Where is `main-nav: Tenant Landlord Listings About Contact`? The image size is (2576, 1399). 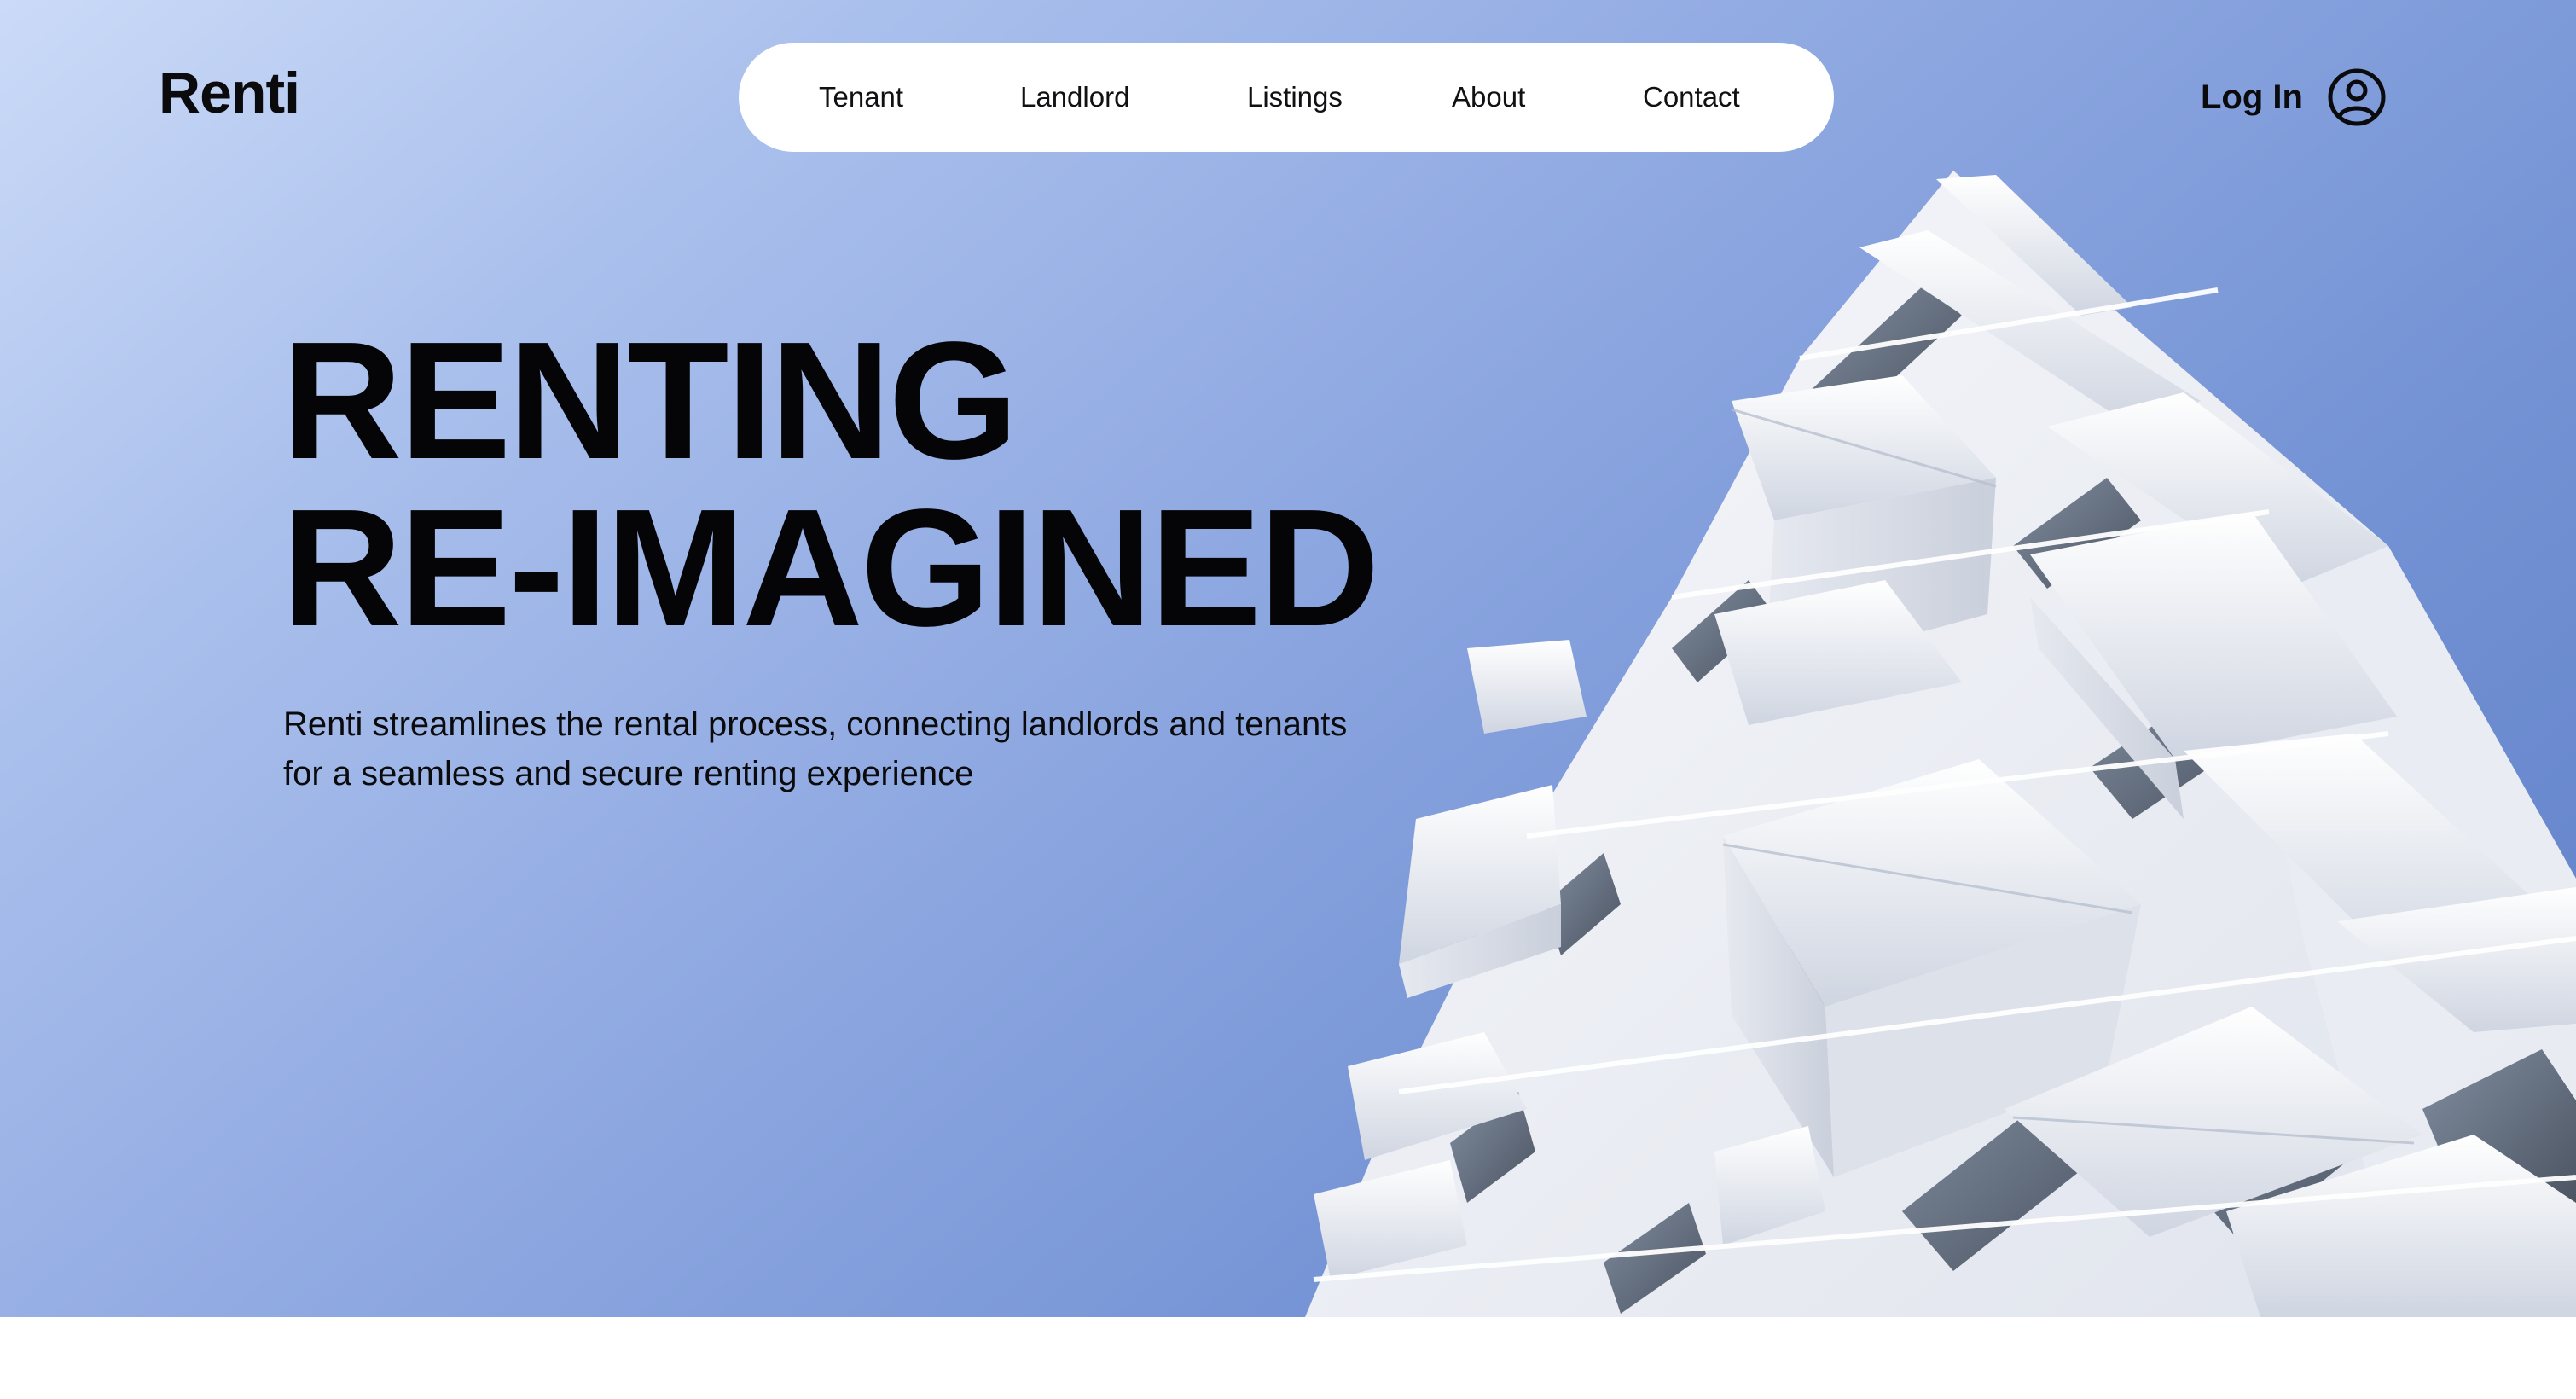
main-nav: Tenant Landlord Listings About Contact is located at coordinates (1286, 97).